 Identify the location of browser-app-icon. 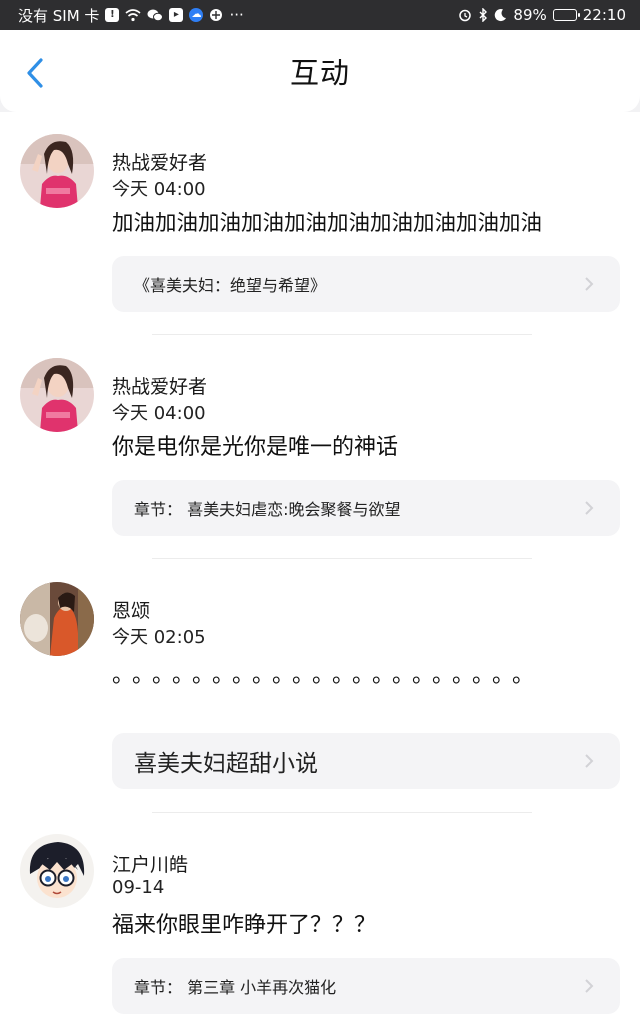
(216, 15).